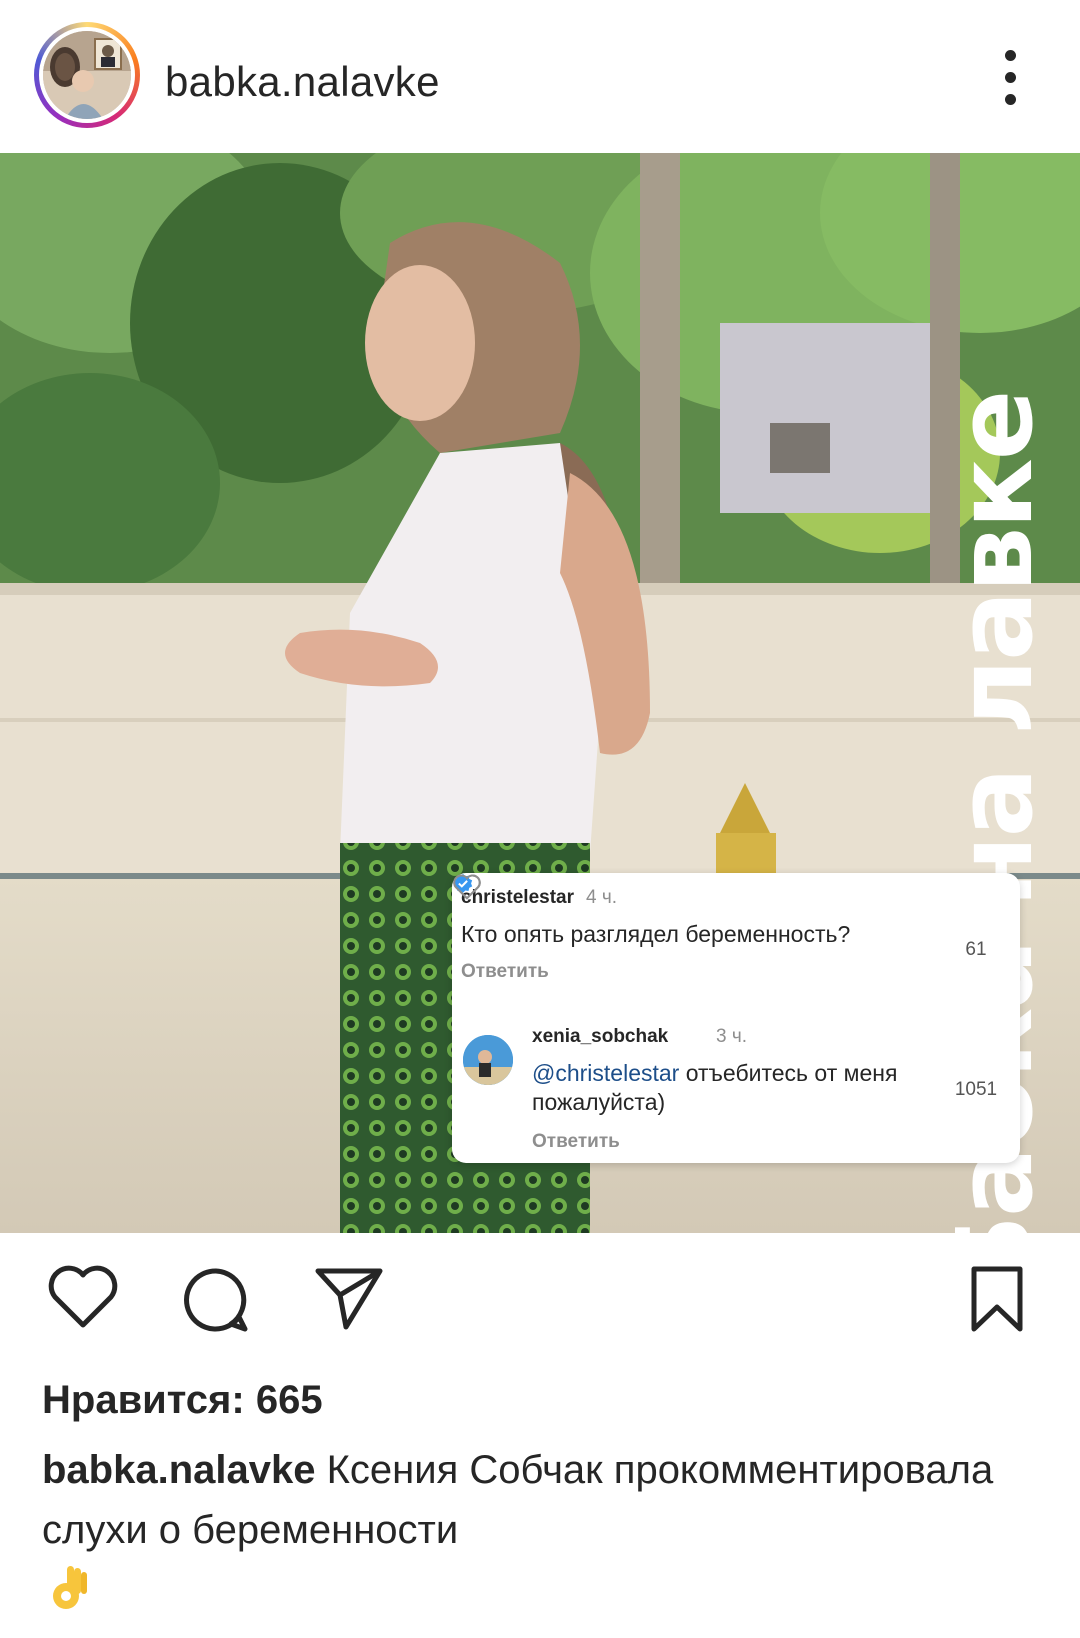 The height and width of the screenshot is (1638, 1080). What do you see at coordinates (70, 1587) in the screenshot?
I see `ok-hand-emoji` at bounding box center [70, 1587].